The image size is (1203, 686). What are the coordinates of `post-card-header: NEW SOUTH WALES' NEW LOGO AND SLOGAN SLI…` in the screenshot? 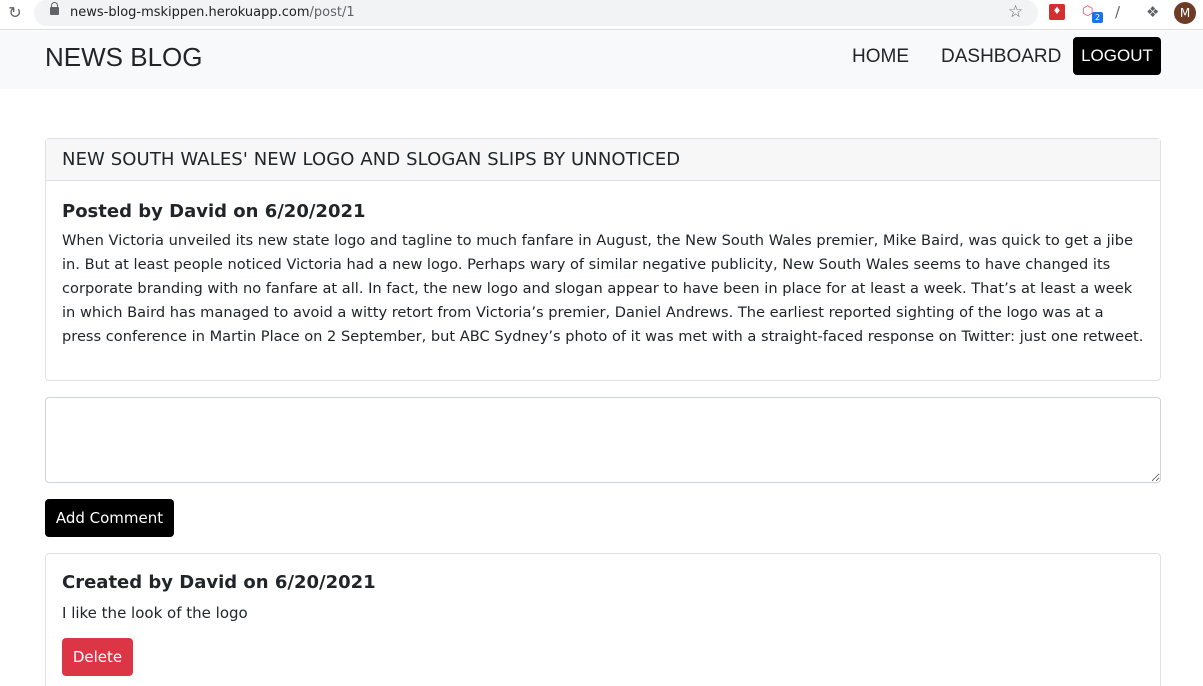 It's located at (603, 160).